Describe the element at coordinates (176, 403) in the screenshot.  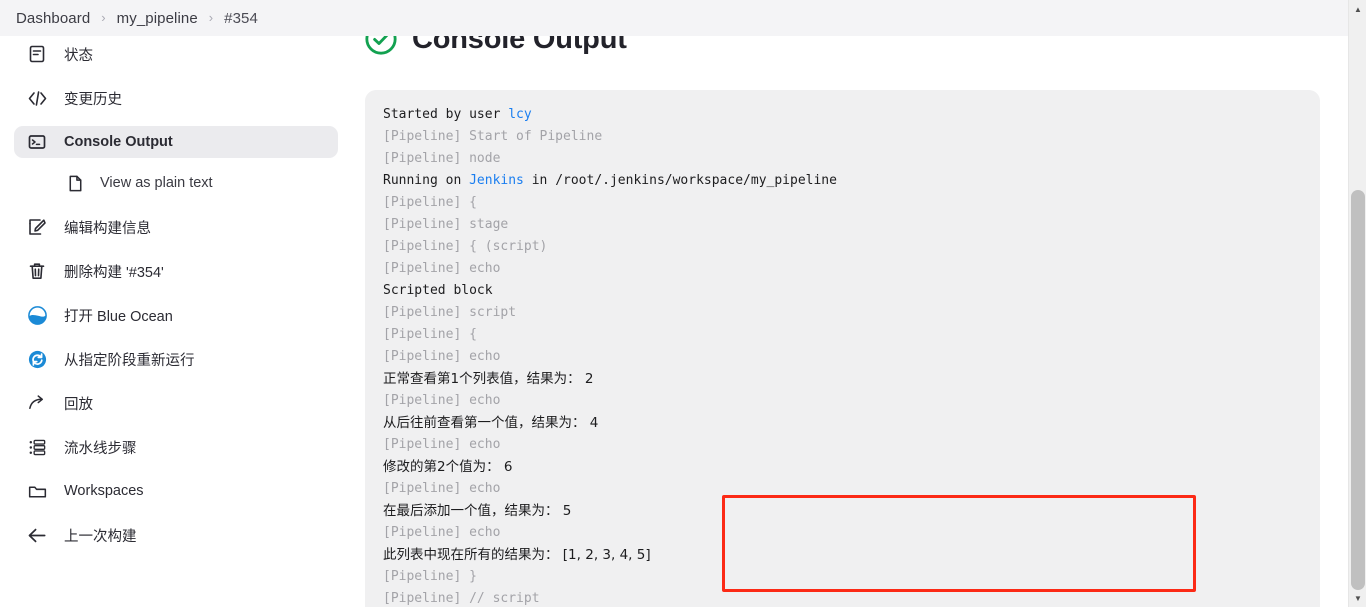
I see `sidebar-item-: 回放` at that location.